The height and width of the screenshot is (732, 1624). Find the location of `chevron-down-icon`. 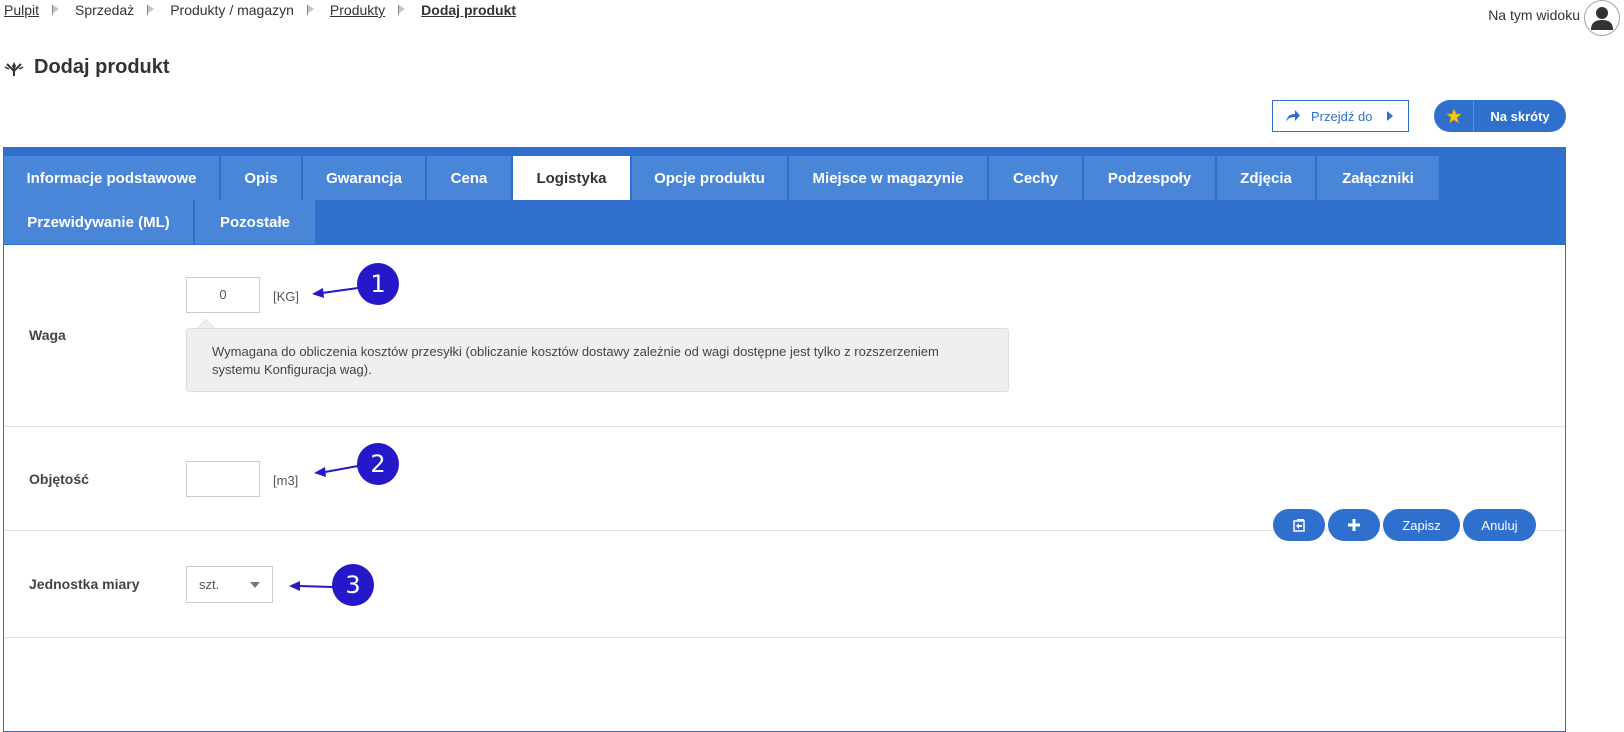

chevron-down-icon is located at coordinates (255, 585).